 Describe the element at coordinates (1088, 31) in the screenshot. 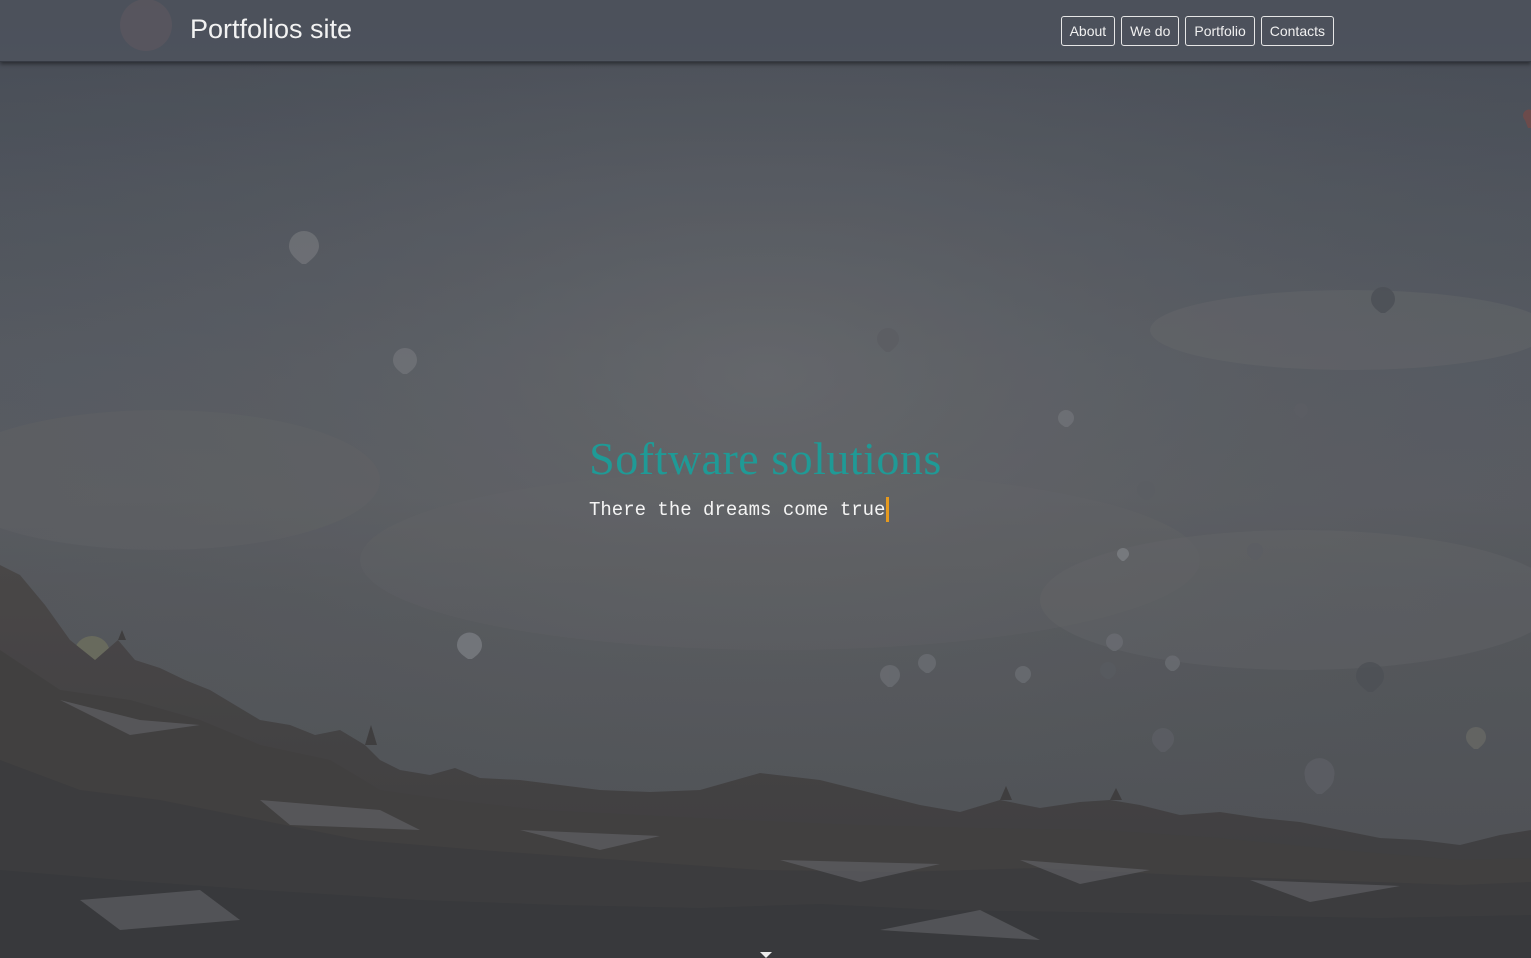

I see `nav-link-about: About` at that location.